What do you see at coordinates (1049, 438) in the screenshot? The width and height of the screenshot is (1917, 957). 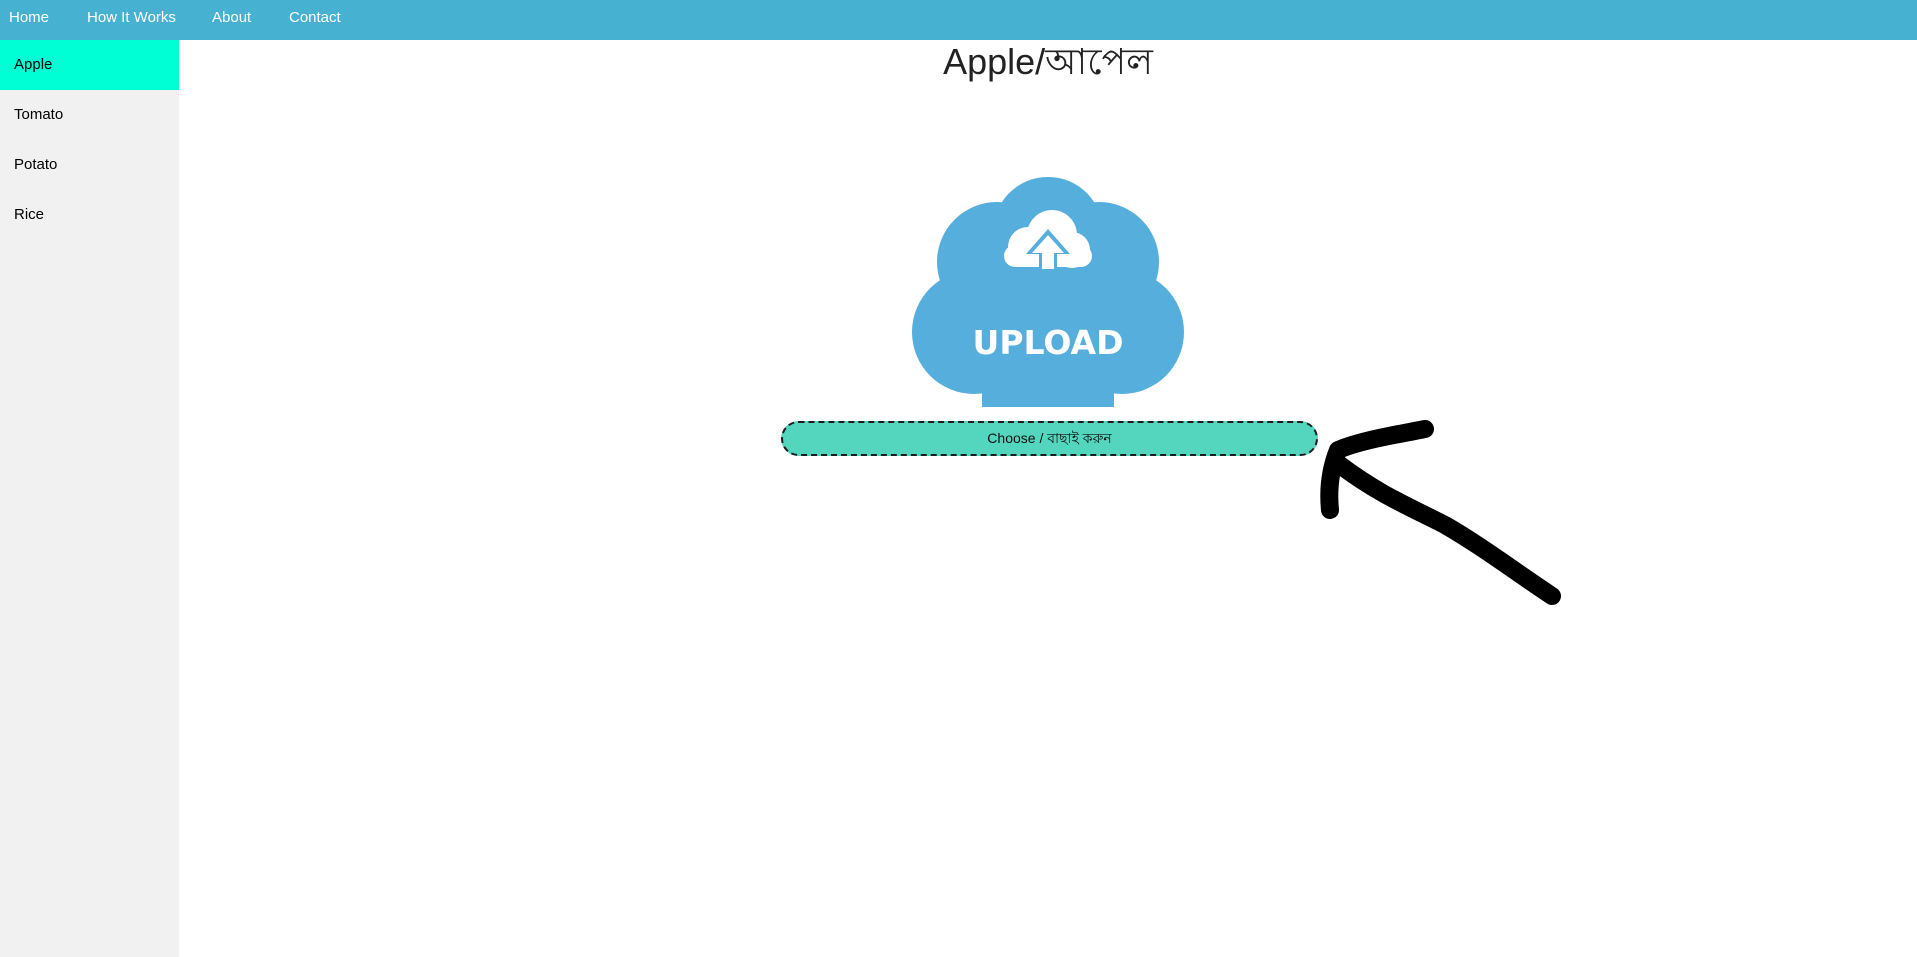 I see `choose-file-button: Choose / বাছাই করুন` at bounding box center [1049, 438].